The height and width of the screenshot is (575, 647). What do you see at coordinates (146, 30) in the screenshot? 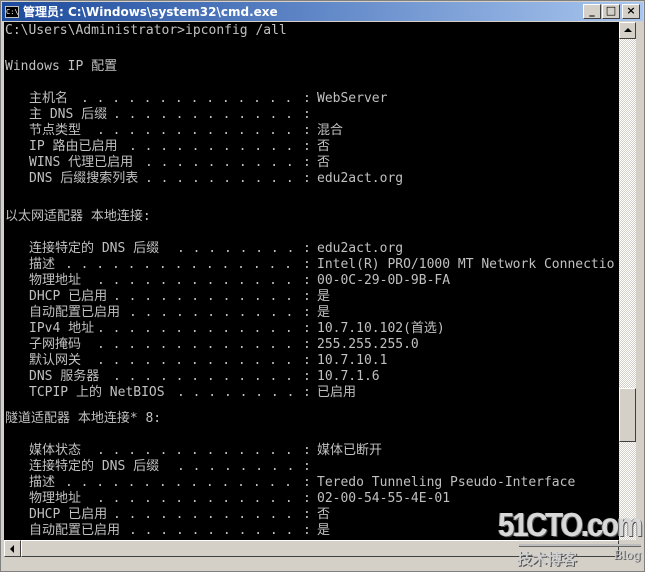
I see `command-prompt: C:\Users\Administrator>ipconfig /all` at bounding box center [146, 30].